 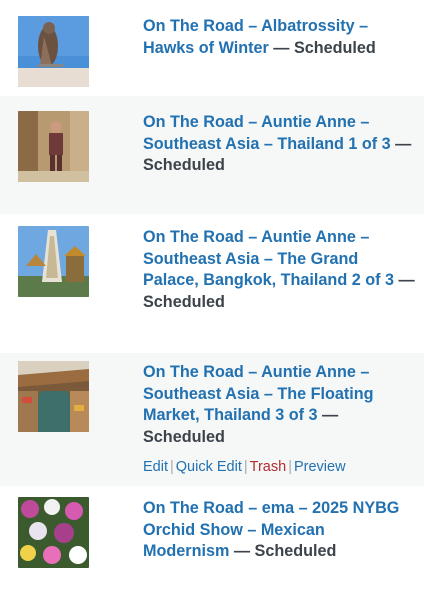 I want to click on row-actions: Edit | Quick Edit | Trash | Preview, so click(x=244, y=467).